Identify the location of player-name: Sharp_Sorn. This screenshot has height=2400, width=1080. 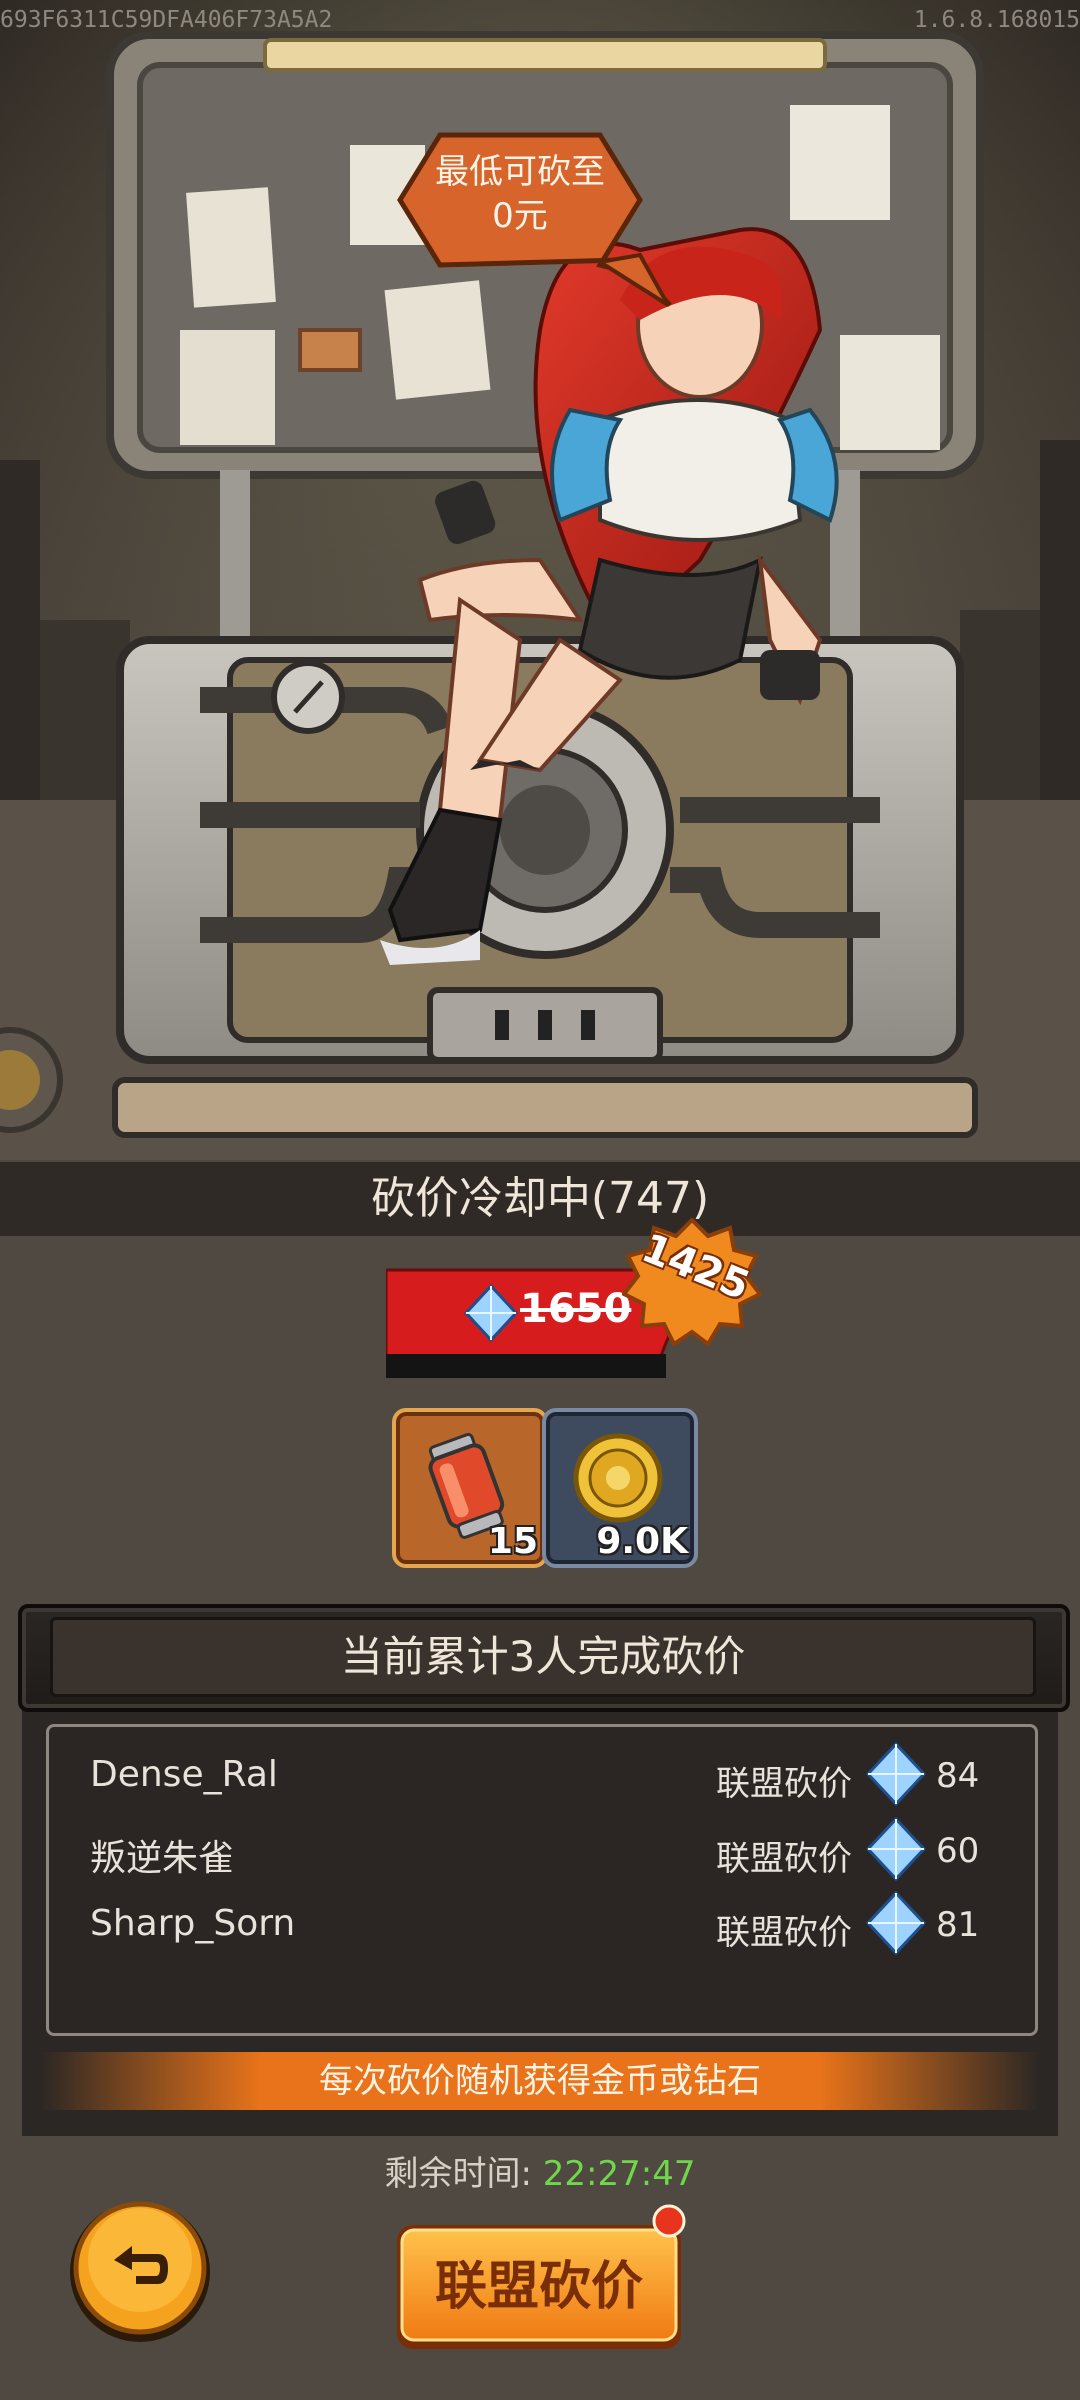
(193, 1923).